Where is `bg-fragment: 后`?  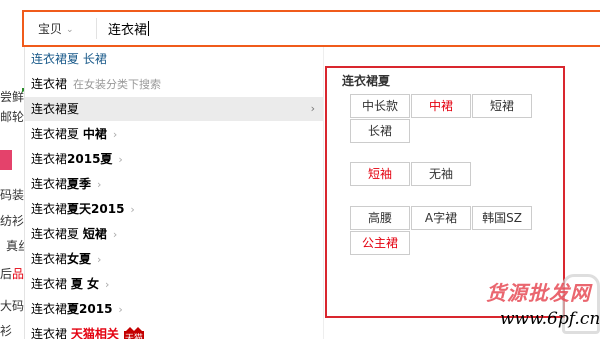 bg-fragment: 后 is located at coordinates (6, 274).